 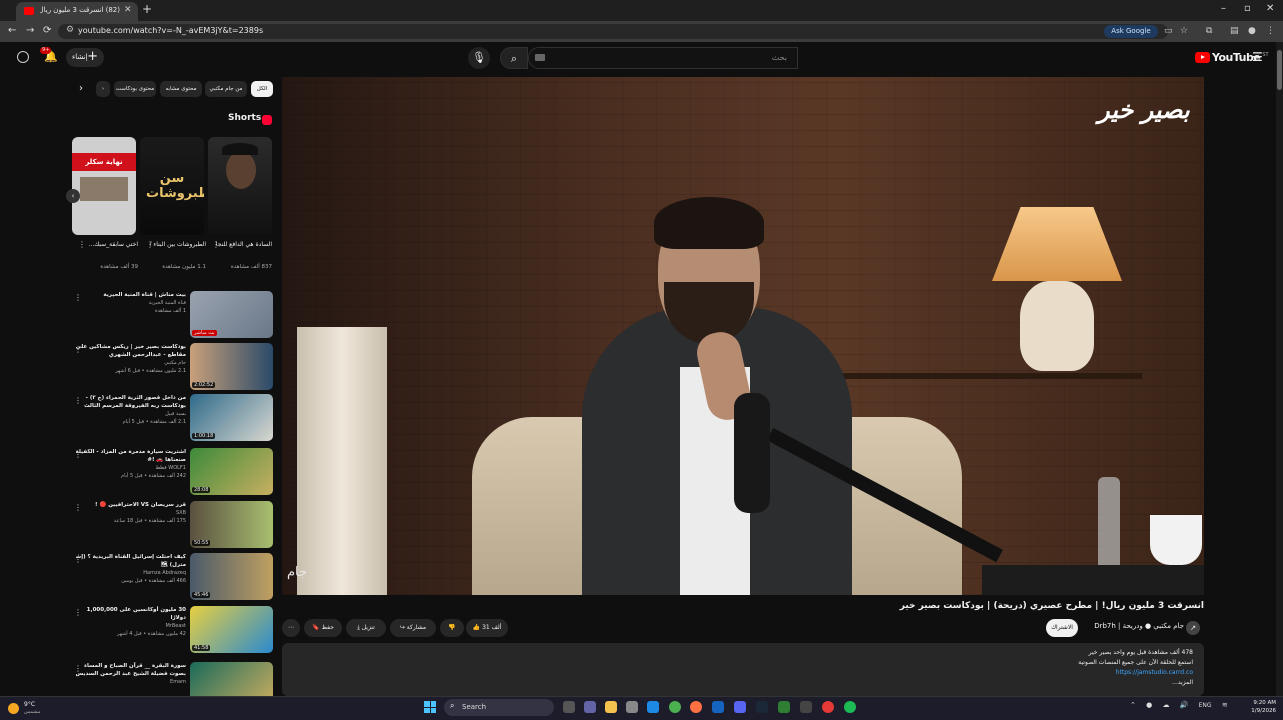 I want to click on short-thumbnail-3: نهاية سكلر, so click(x=104, y=186).